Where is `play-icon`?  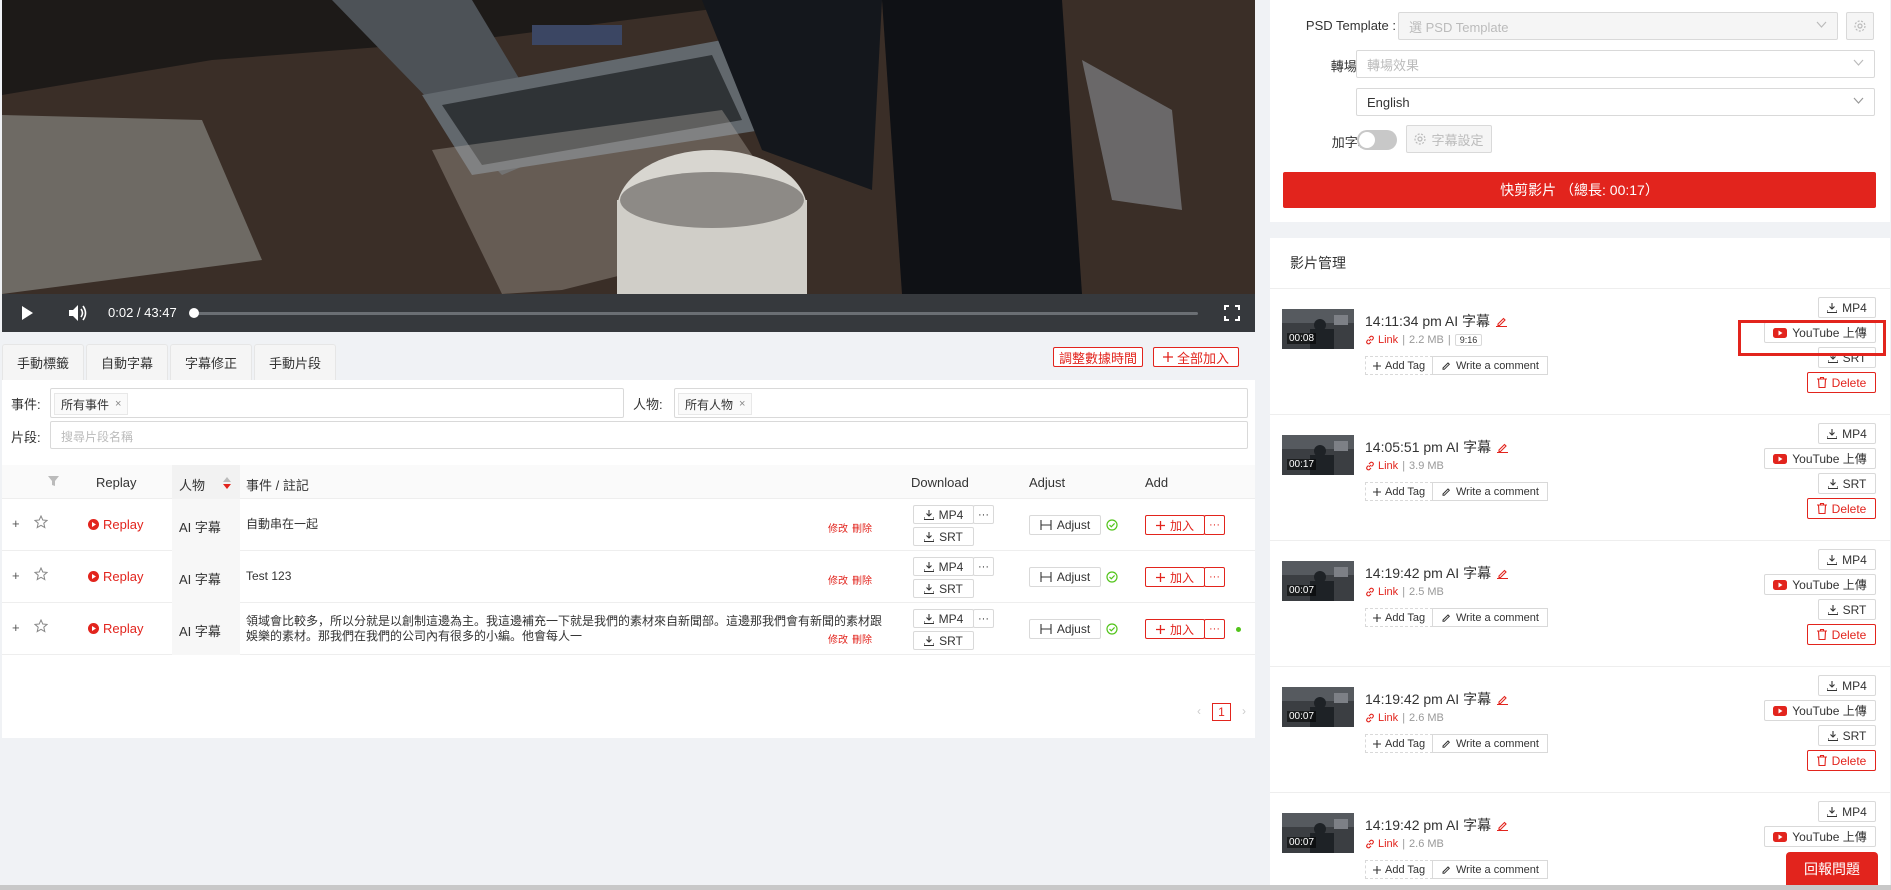 play-icon is located at coordinates (27, 313).